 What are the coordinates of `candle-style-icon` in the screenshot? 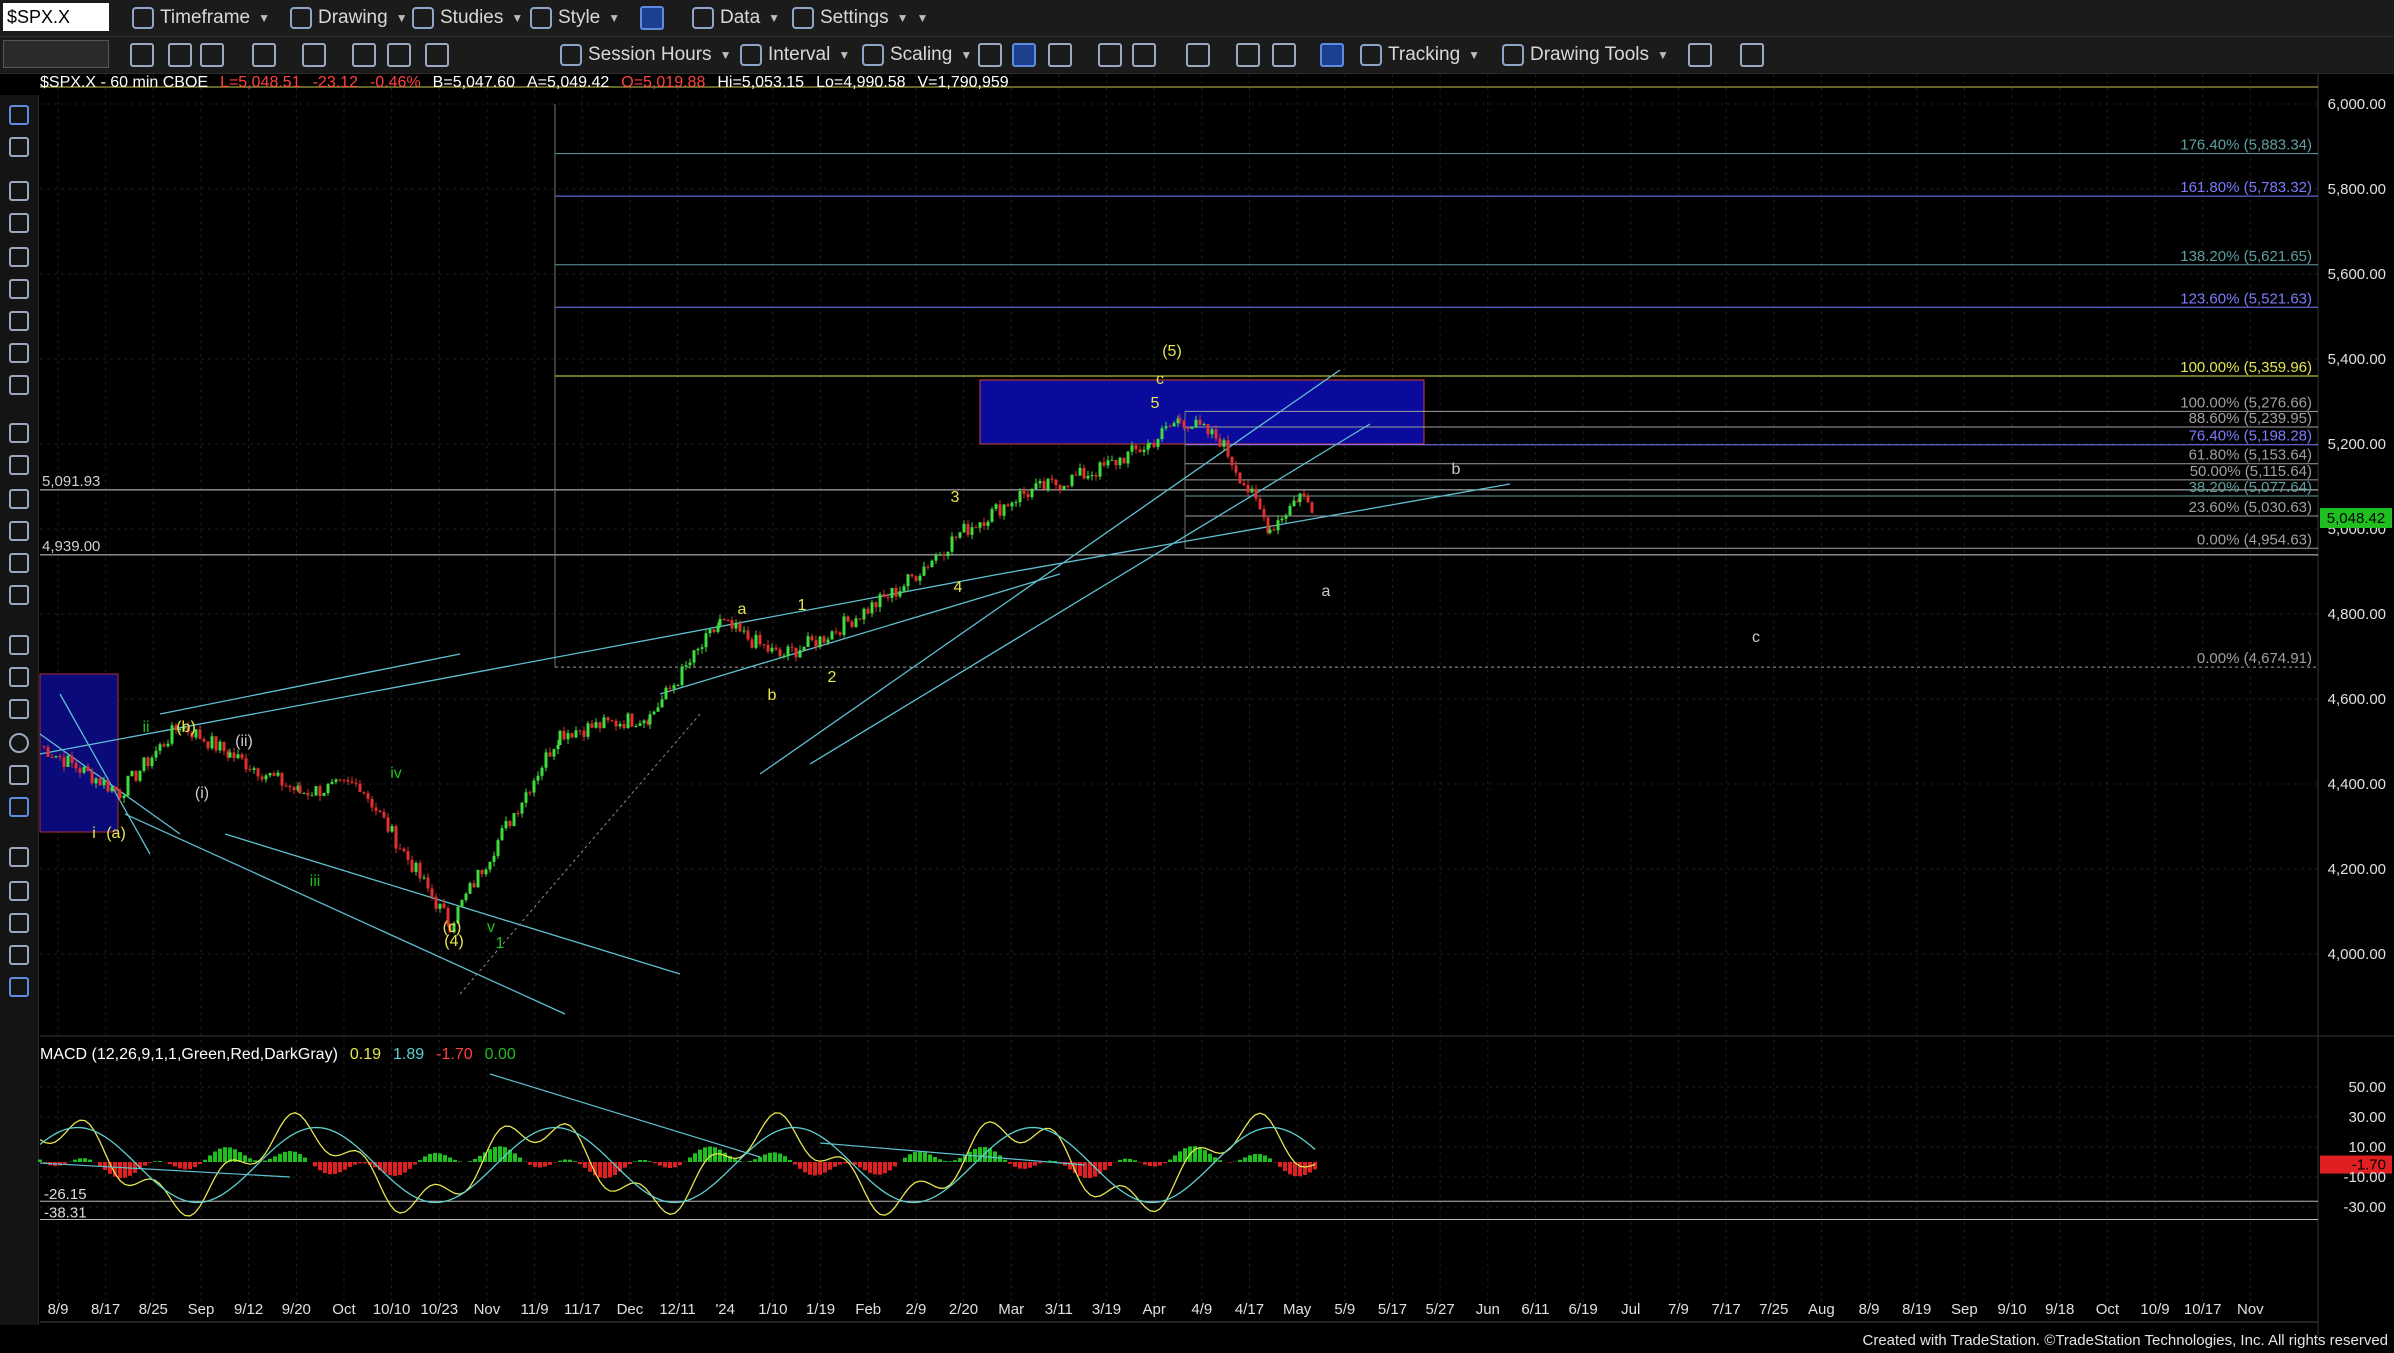 It's located at (1024, 55).